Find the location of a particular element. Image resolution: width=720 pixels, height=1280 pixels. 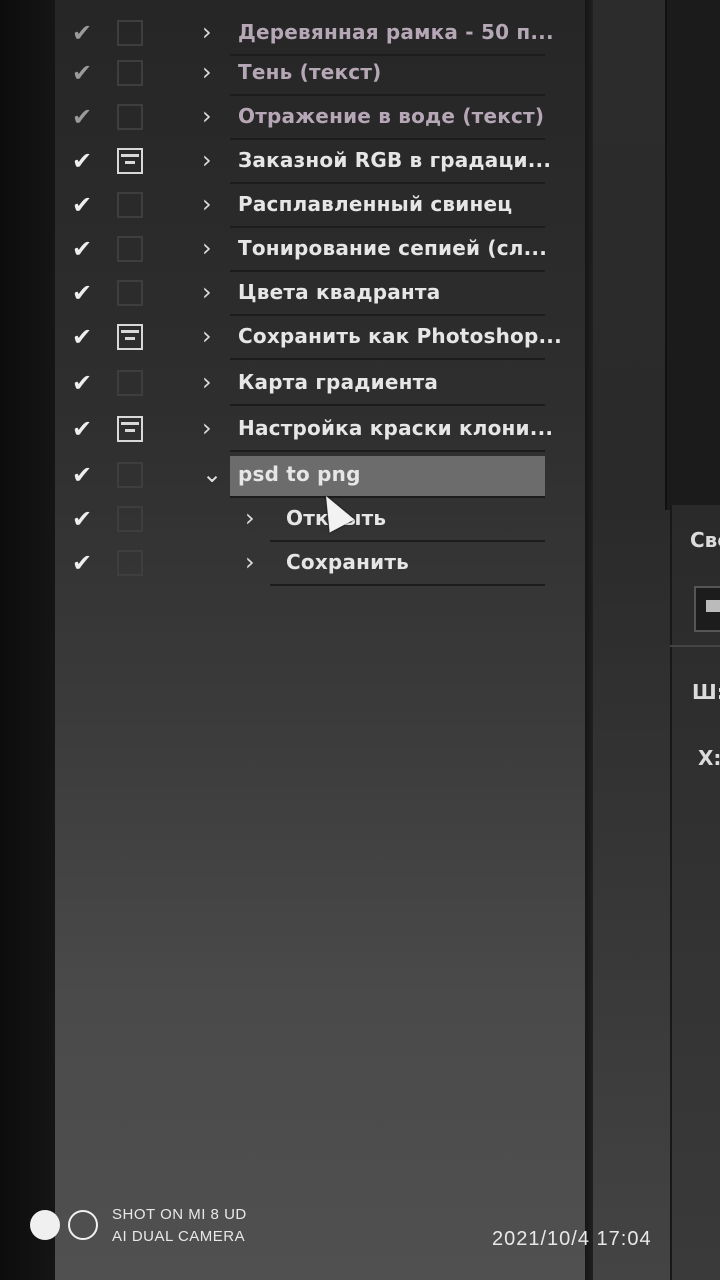

action-row: ✔ ⌄ psd to png is located at coordinates (302, 476).